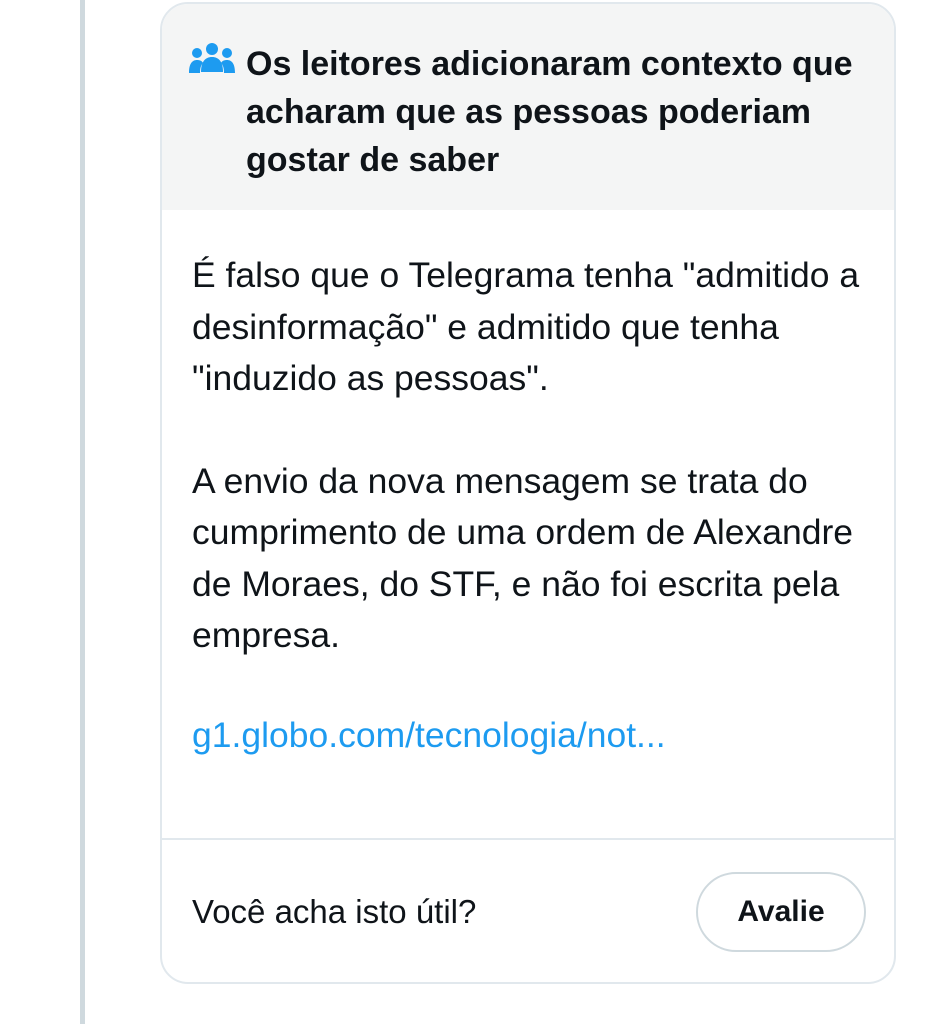  What do you see at coordinates (334, 911) in the screenshot?
I see `helpful-question: Você acha isto útil?` at bounding box center [334, 911].